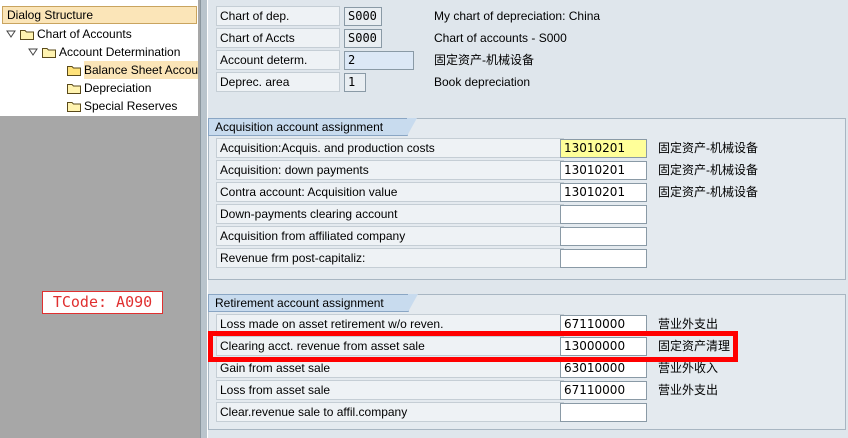 Image resolution: width=848 pixels, height=438 pixels. I want to click on dialog-structure-header: Dialog Structure, so click(99, 15).